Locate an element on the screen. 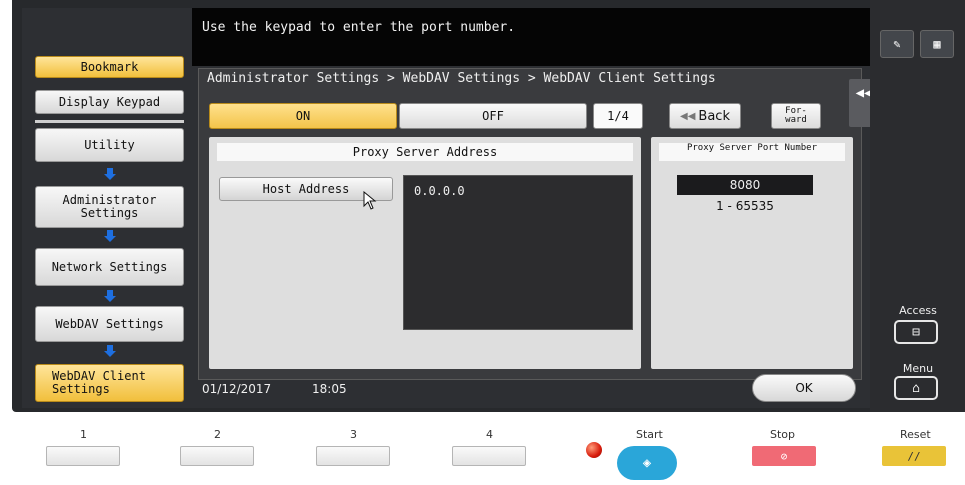 This screenshot has width=965, height=485. collapse-button: ◀◀ is located at coordinates (859, 103).